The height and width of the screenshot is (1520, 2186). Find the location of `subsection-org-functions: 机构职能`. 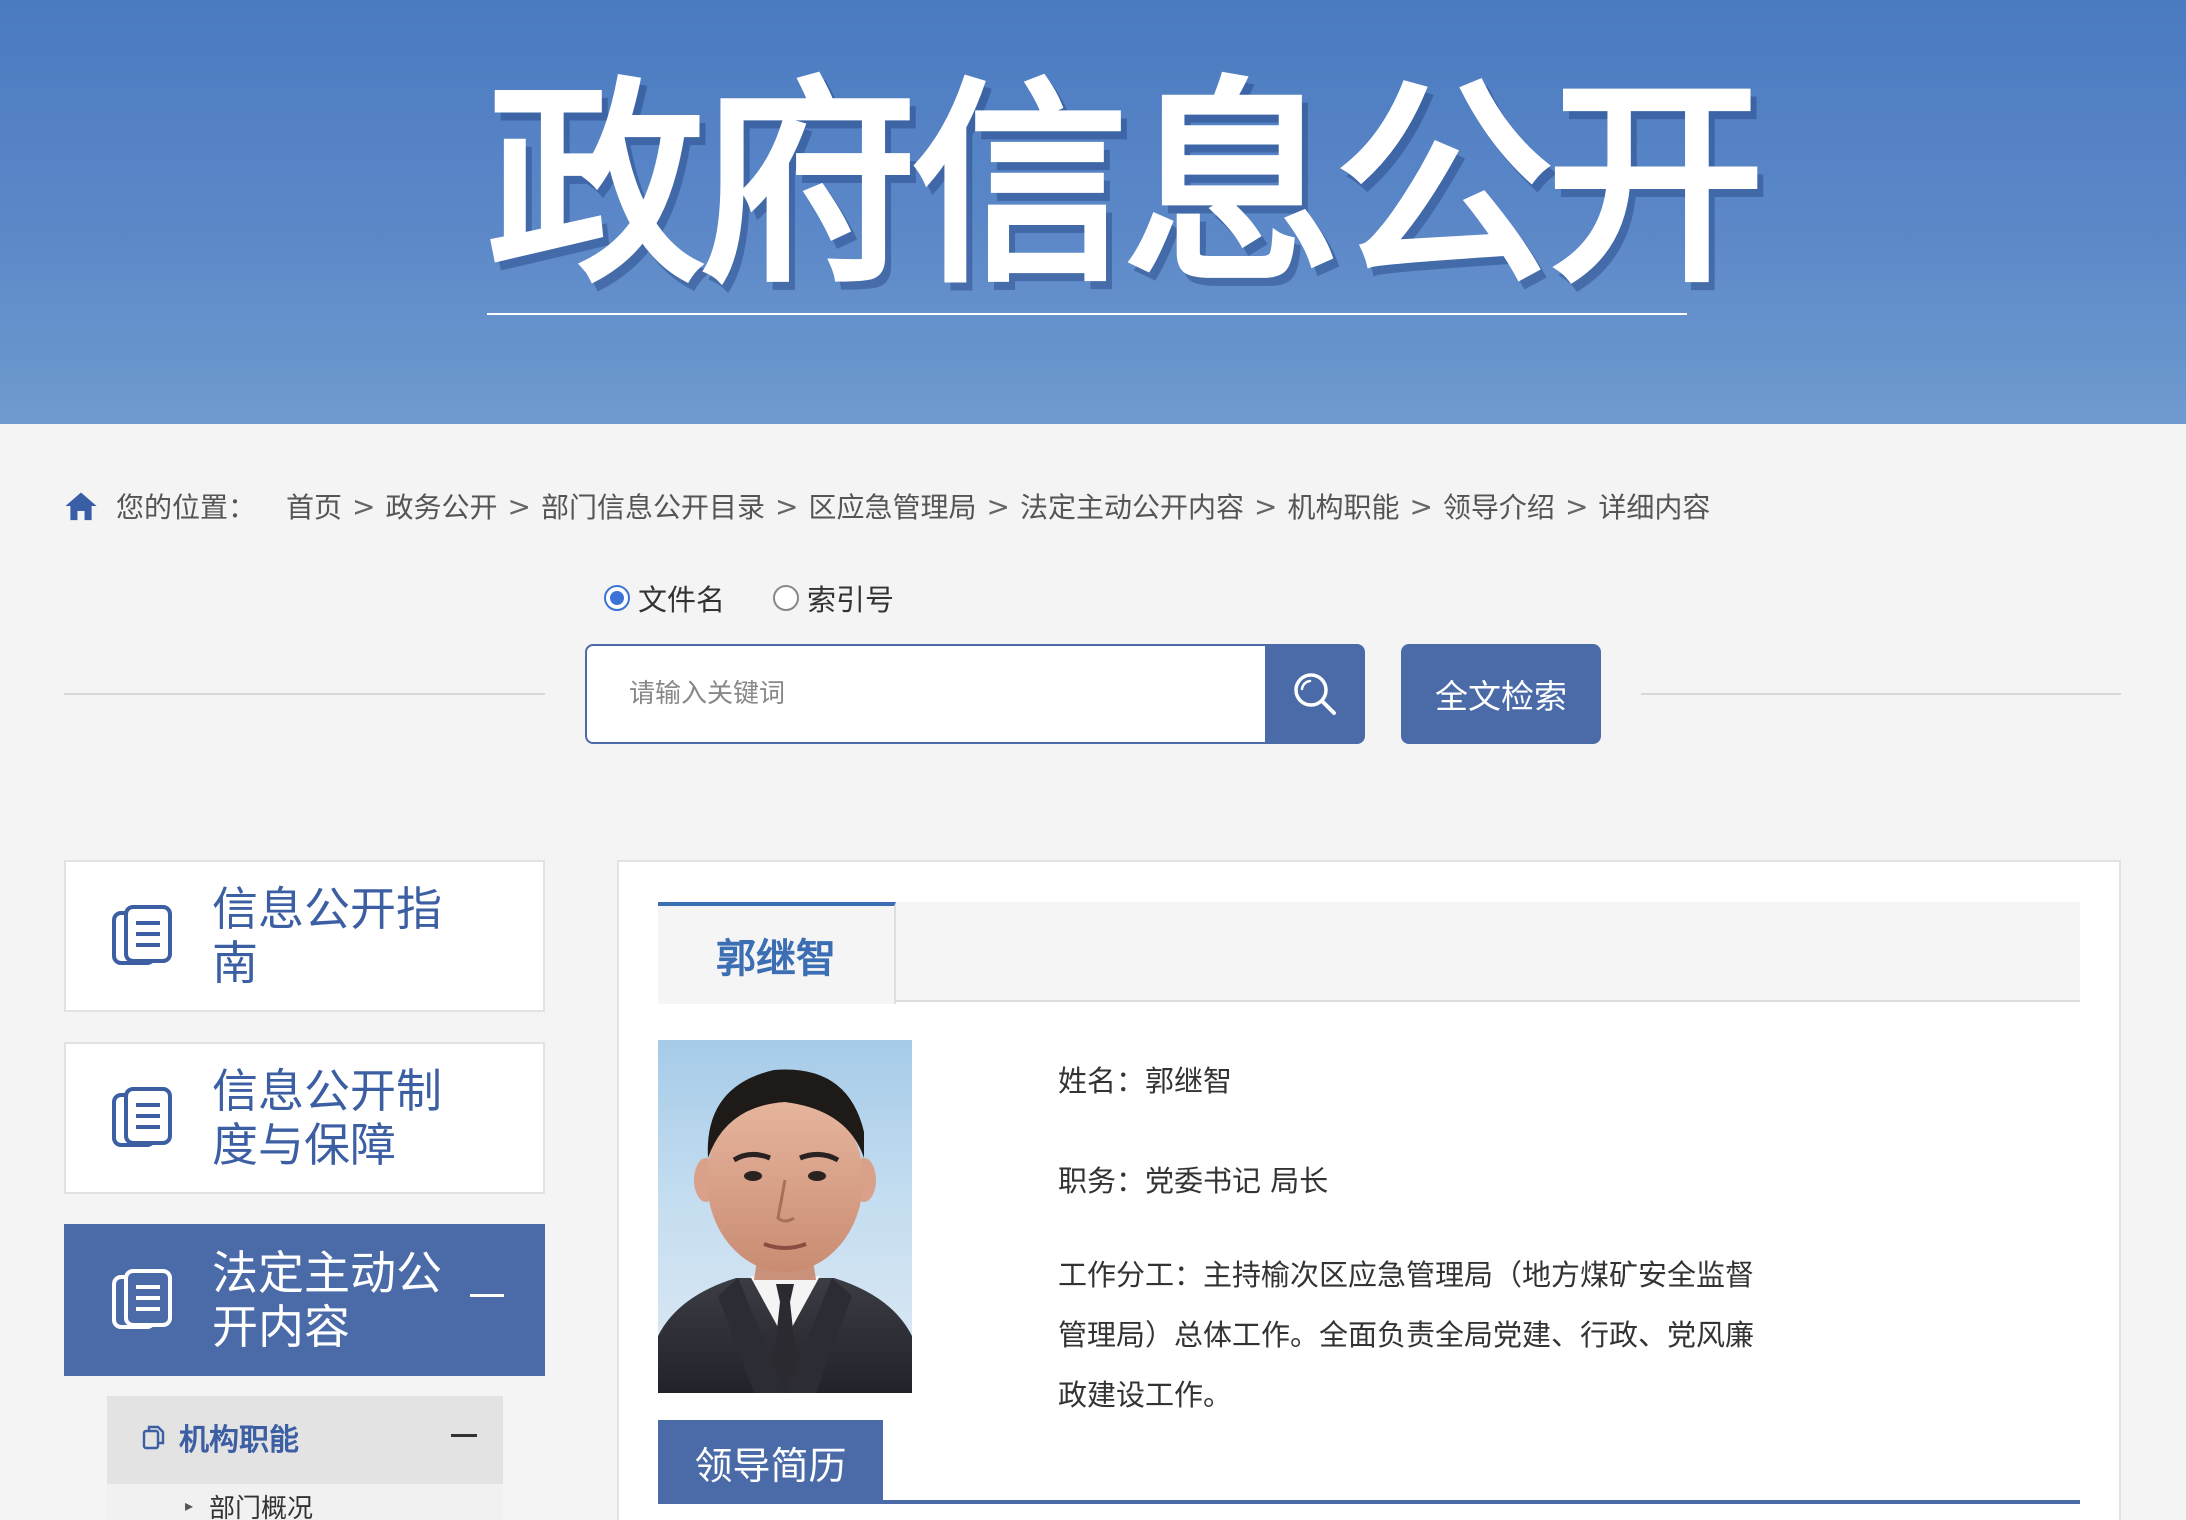

subsection-org-functions: 机构职能 is located at coordinates (305, 1437).